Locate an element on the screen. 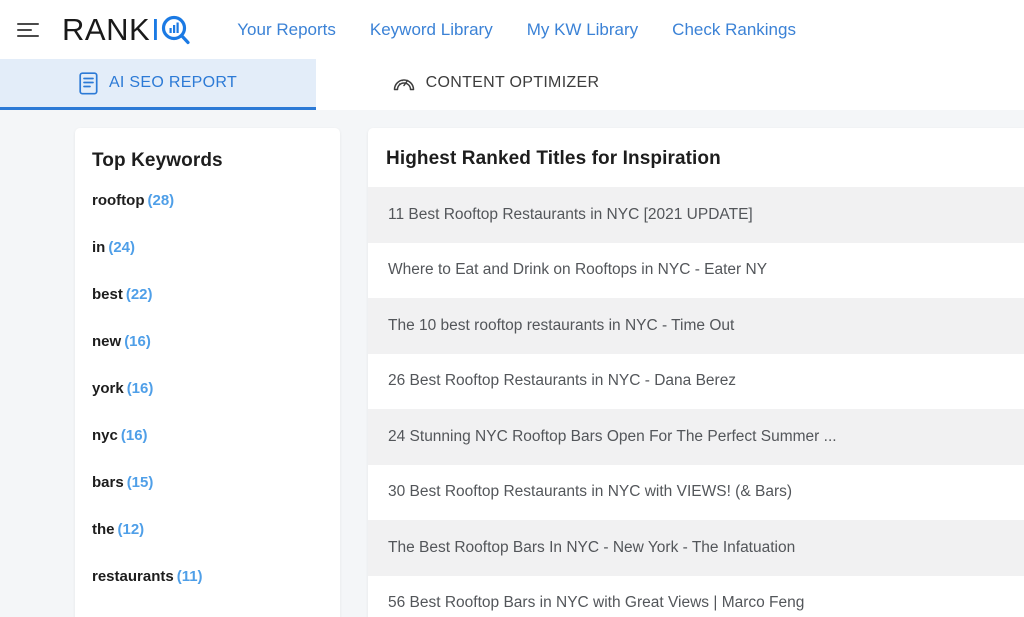  q-magnifier-chart-icon is located at coordinates (176, 29).